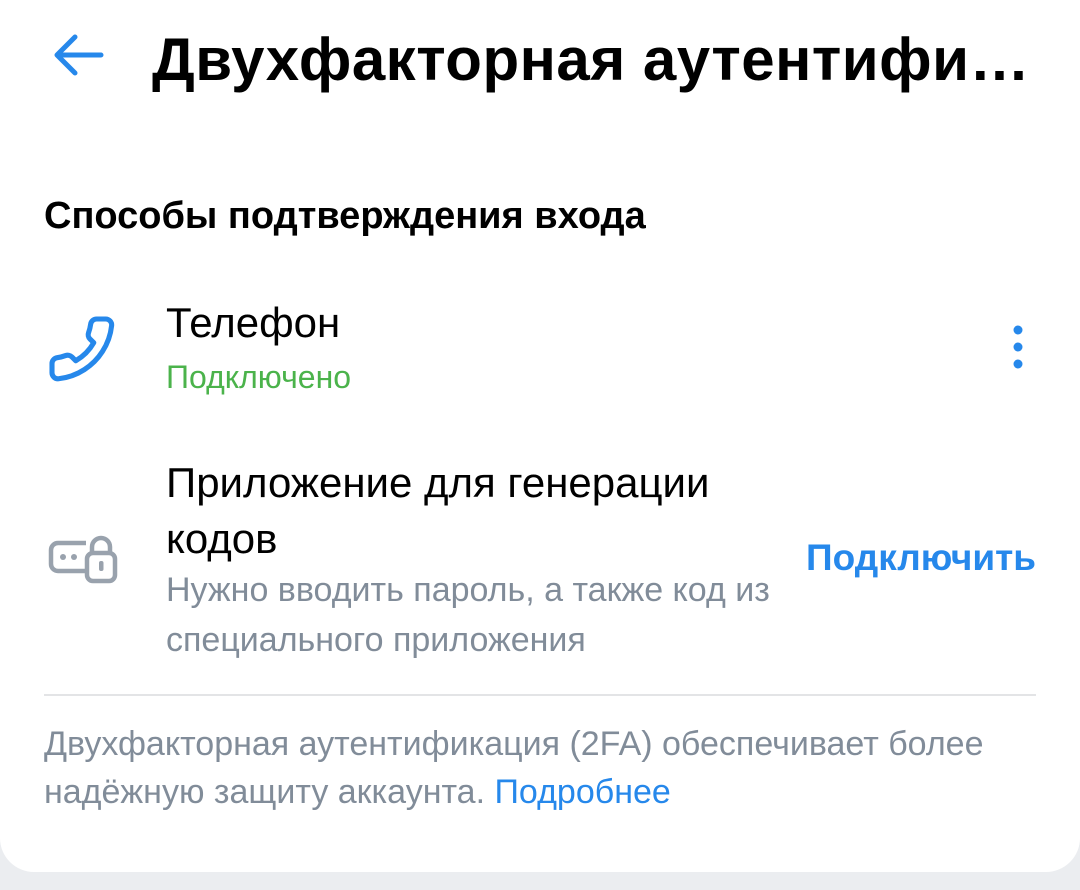 The height and width of the screenshot is (890, 1080). I want to click on back-button, so click(77, 55).